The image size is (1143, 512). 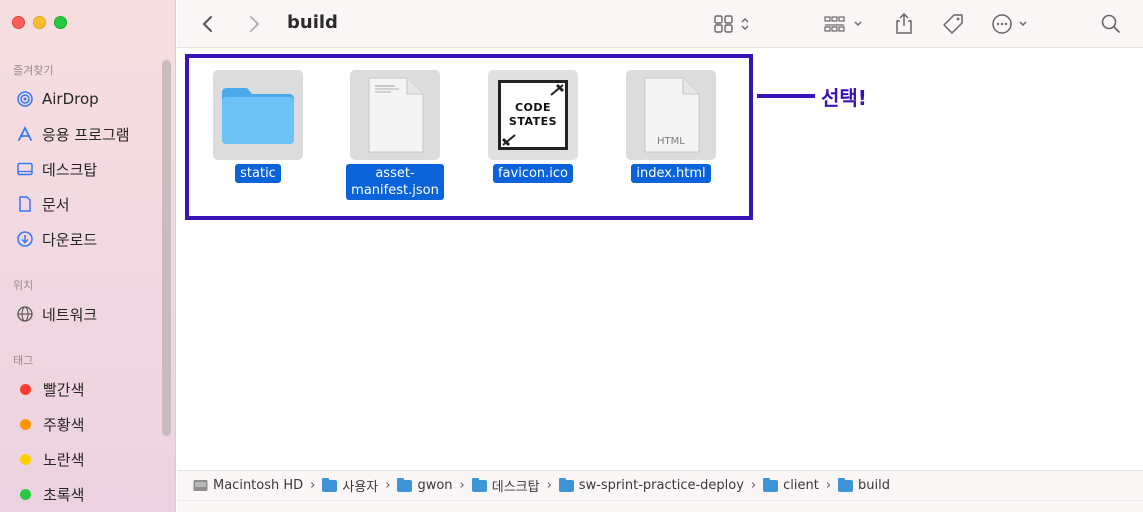 What do you see at coordinates (64, 389) in the screenshot?
I see `sidebar-item-label: 빨간색` at bounding box center [64, 389].